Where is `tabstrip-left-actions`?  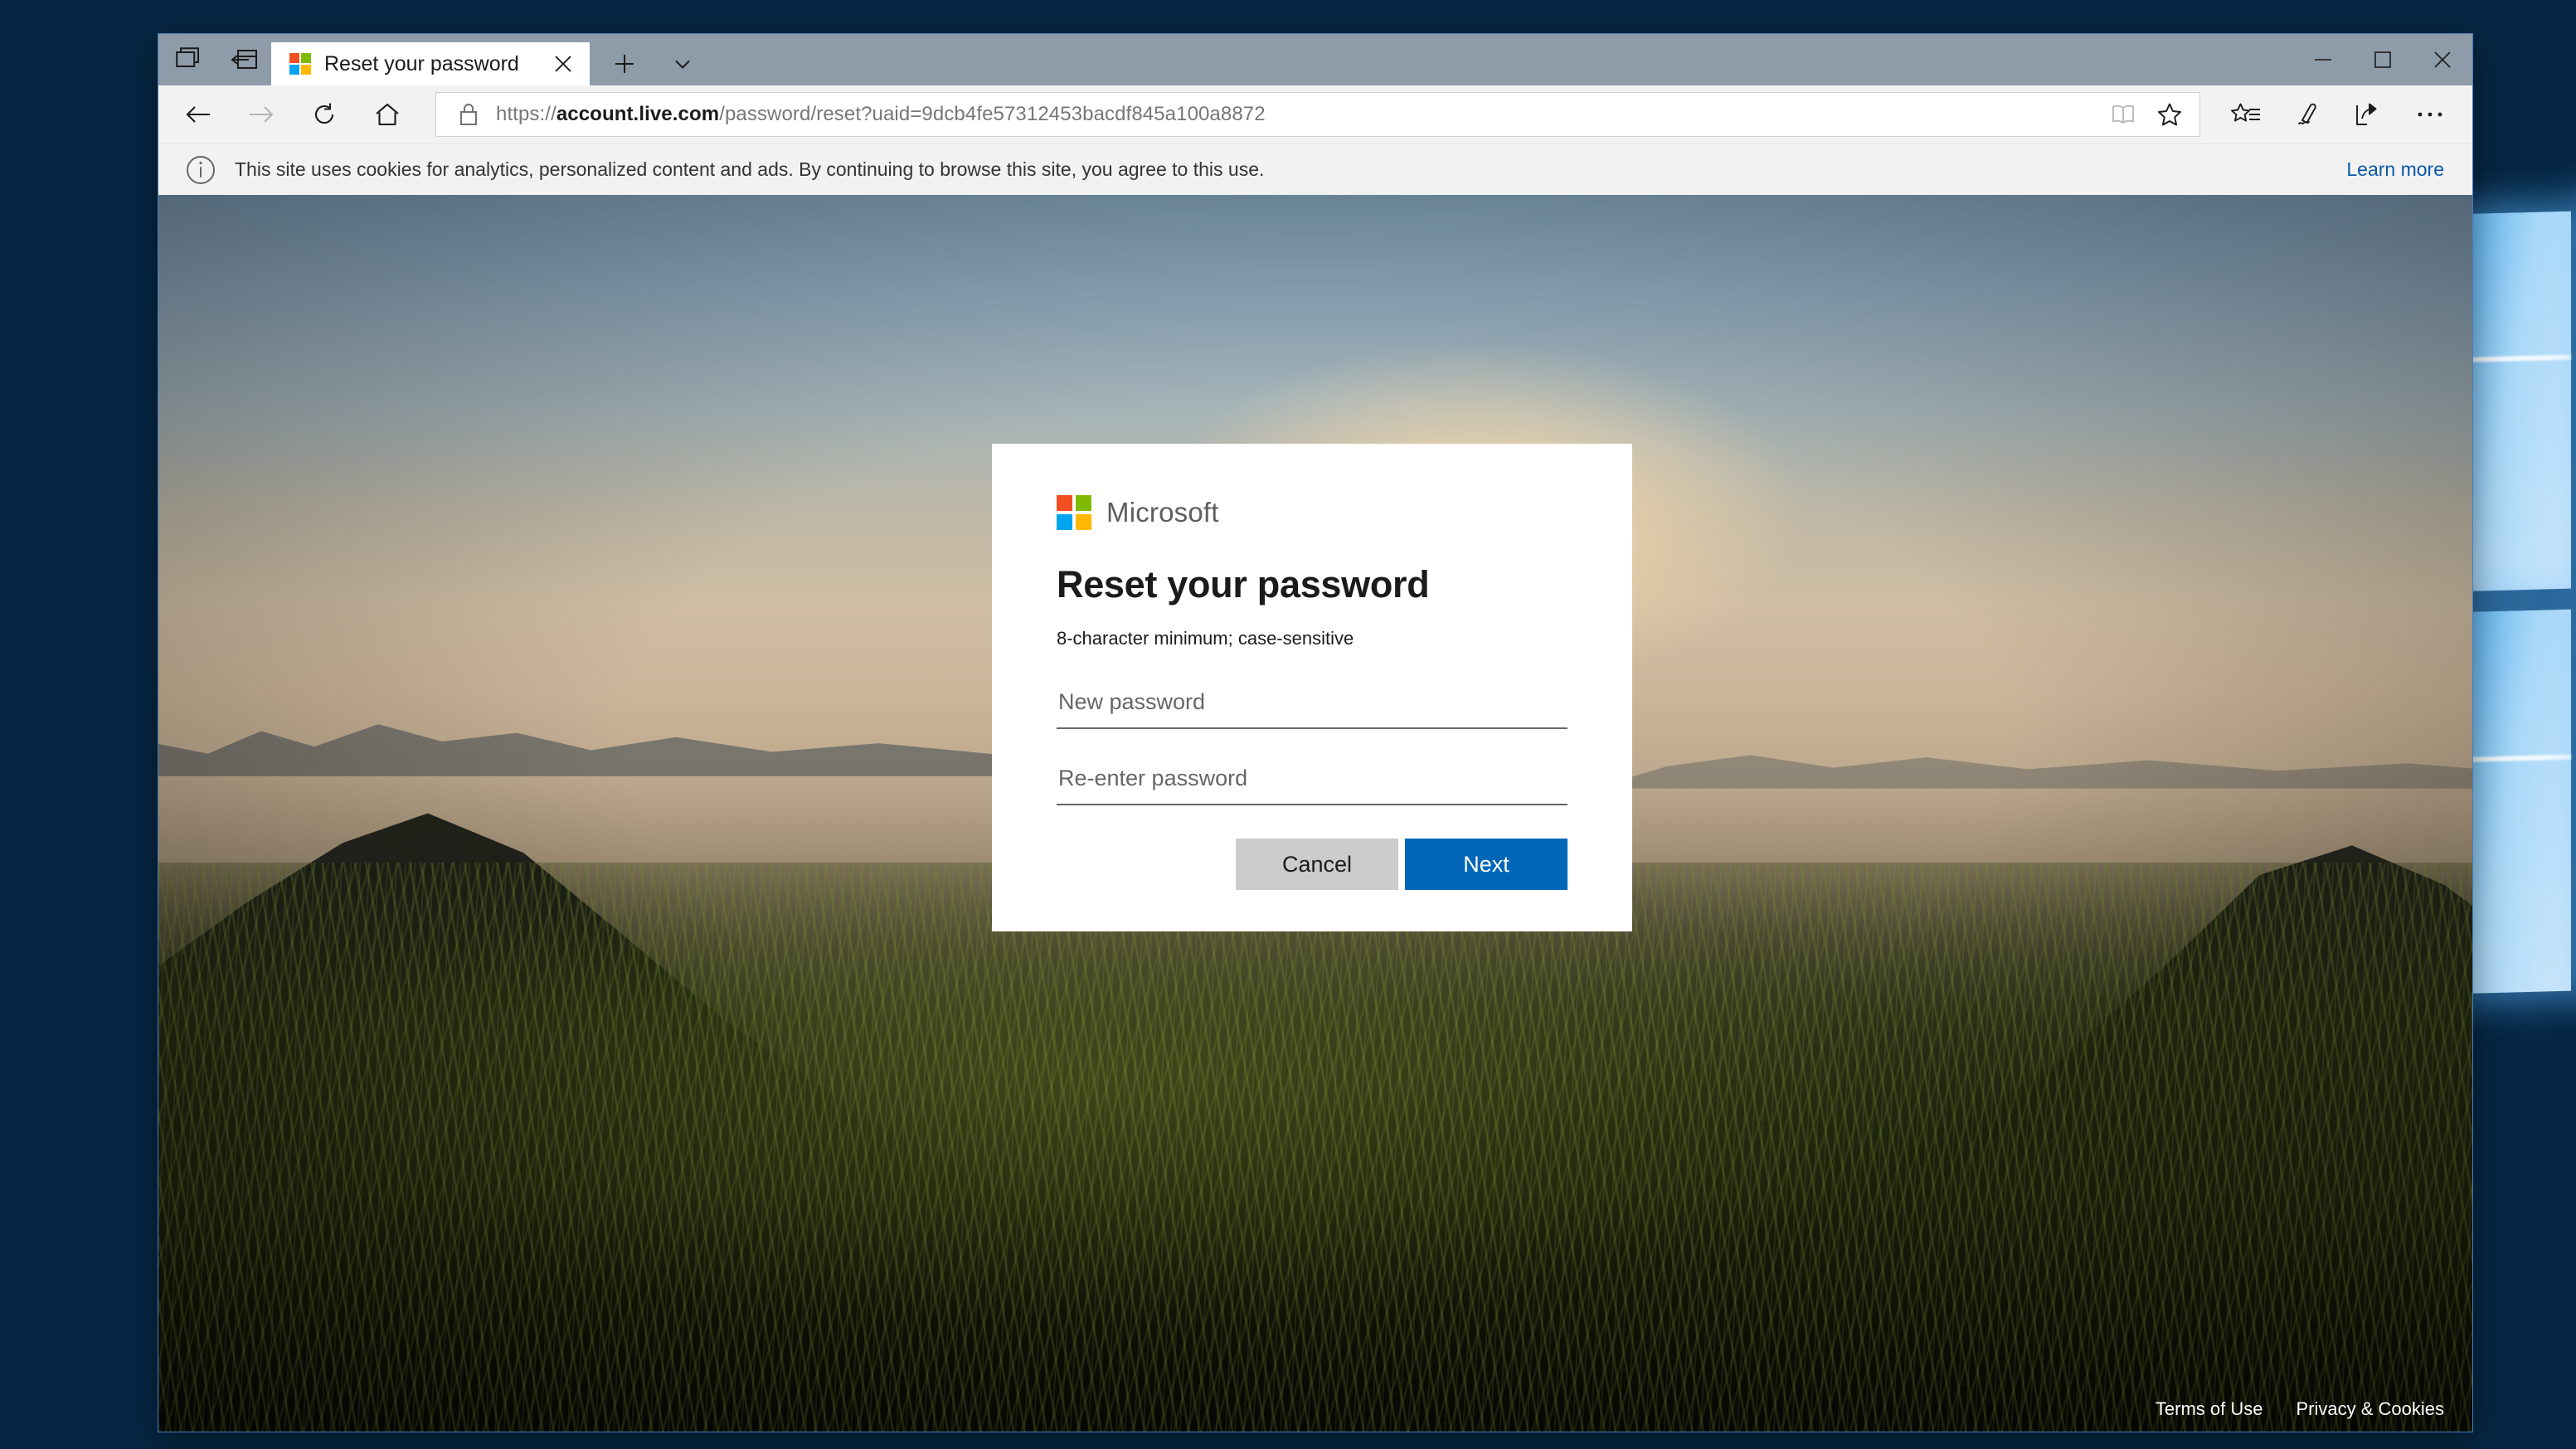 tabstrip-left-actions is located at coordinates (214, 59).